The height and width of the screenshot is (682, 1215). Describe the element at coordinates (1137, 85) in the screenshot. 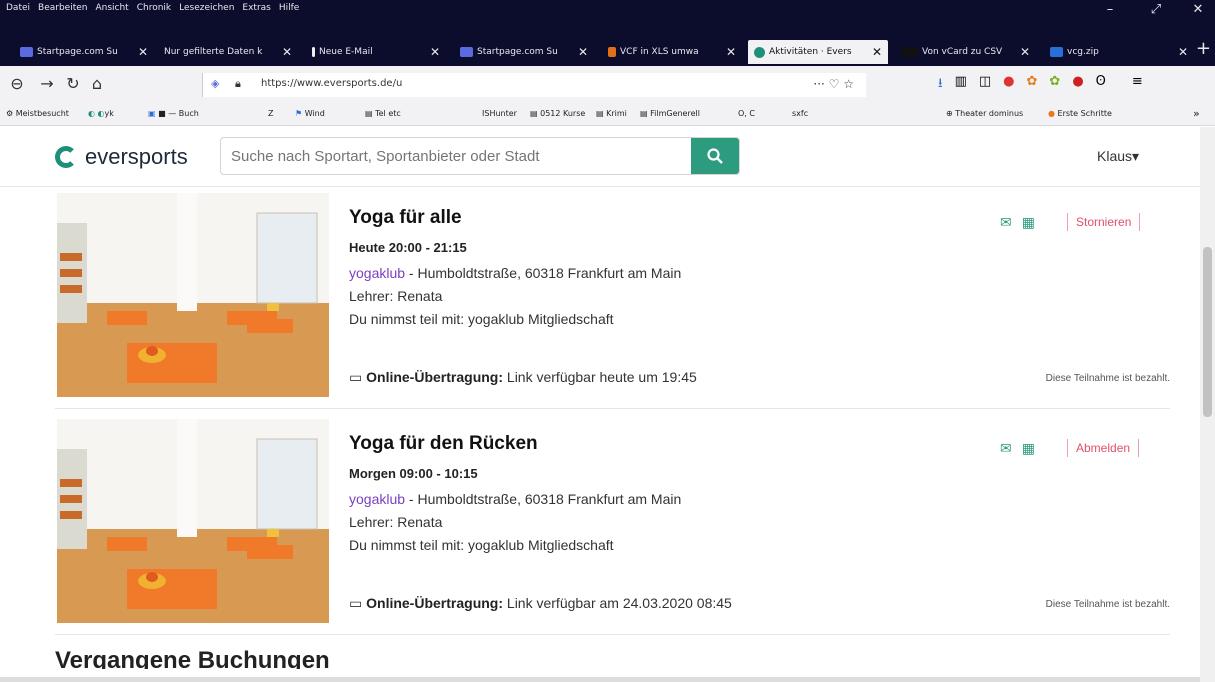

I see `menu-icon: ≡` at that location.